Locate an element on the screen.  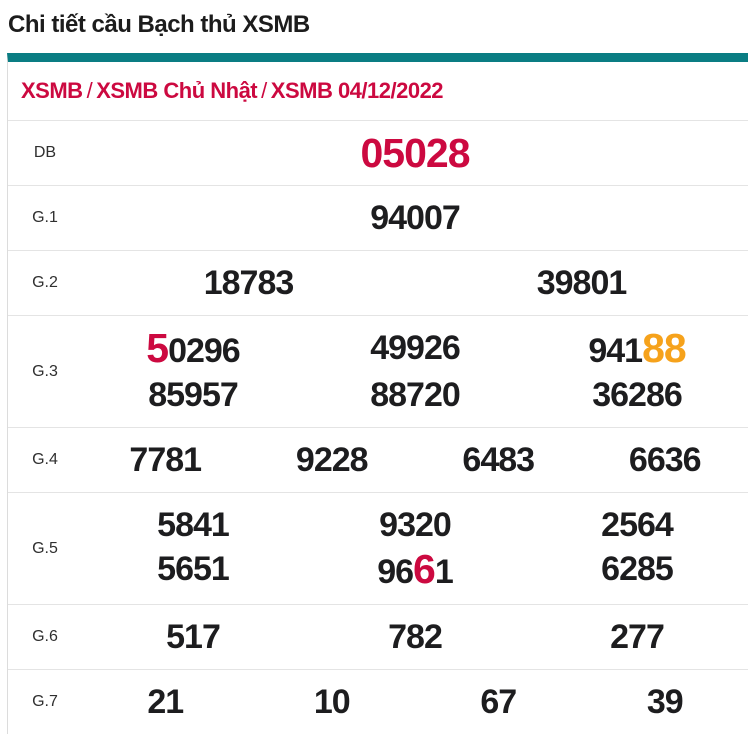
table-row-g1: G.1 94007 is located at coordinates (378, 218).